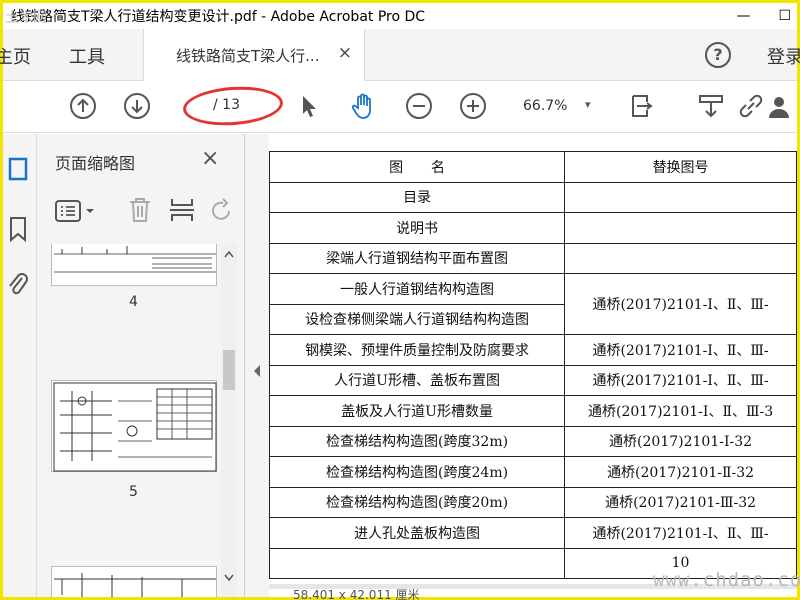  Describe the element at coordinates (711, 106) in the screenshot. I see `download-icon` at that location.